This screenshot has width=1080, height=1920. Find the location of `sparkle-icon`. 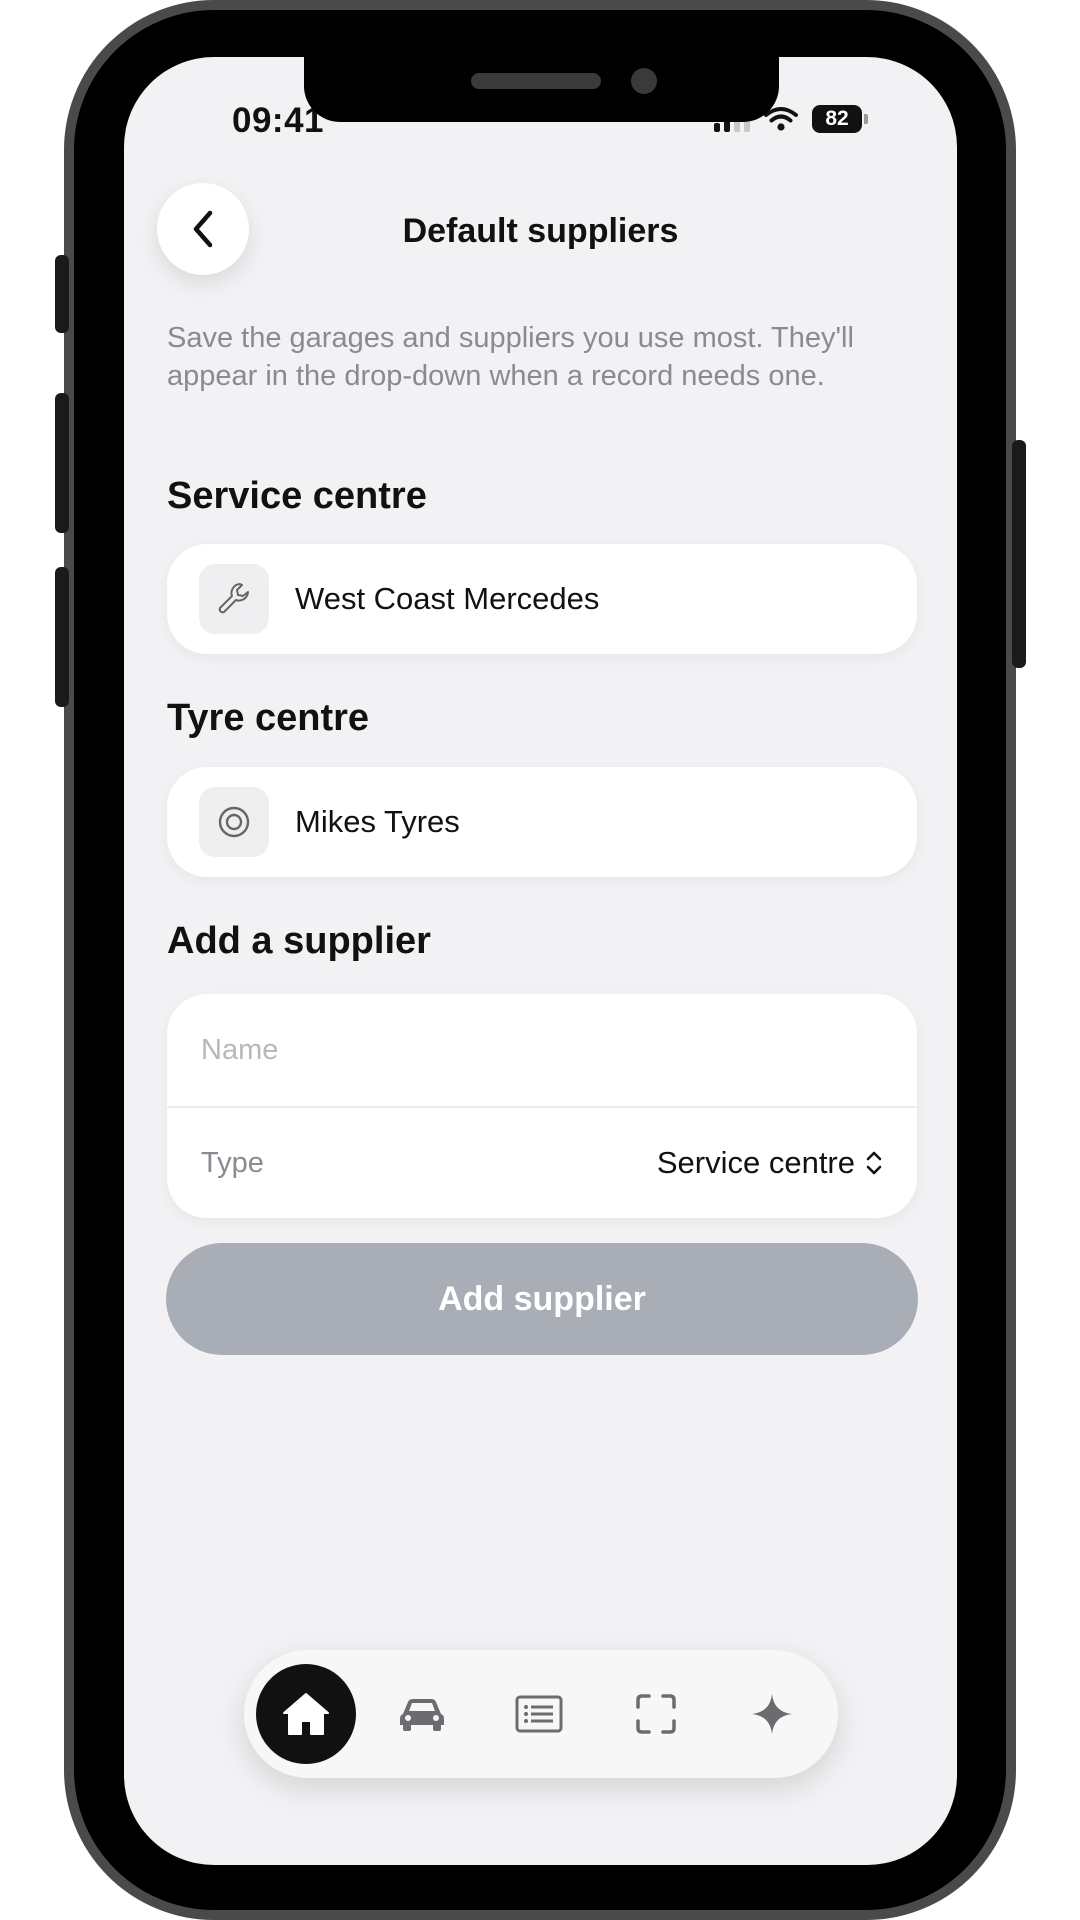

sparkle-icon is located at coordinates (772, 1714).